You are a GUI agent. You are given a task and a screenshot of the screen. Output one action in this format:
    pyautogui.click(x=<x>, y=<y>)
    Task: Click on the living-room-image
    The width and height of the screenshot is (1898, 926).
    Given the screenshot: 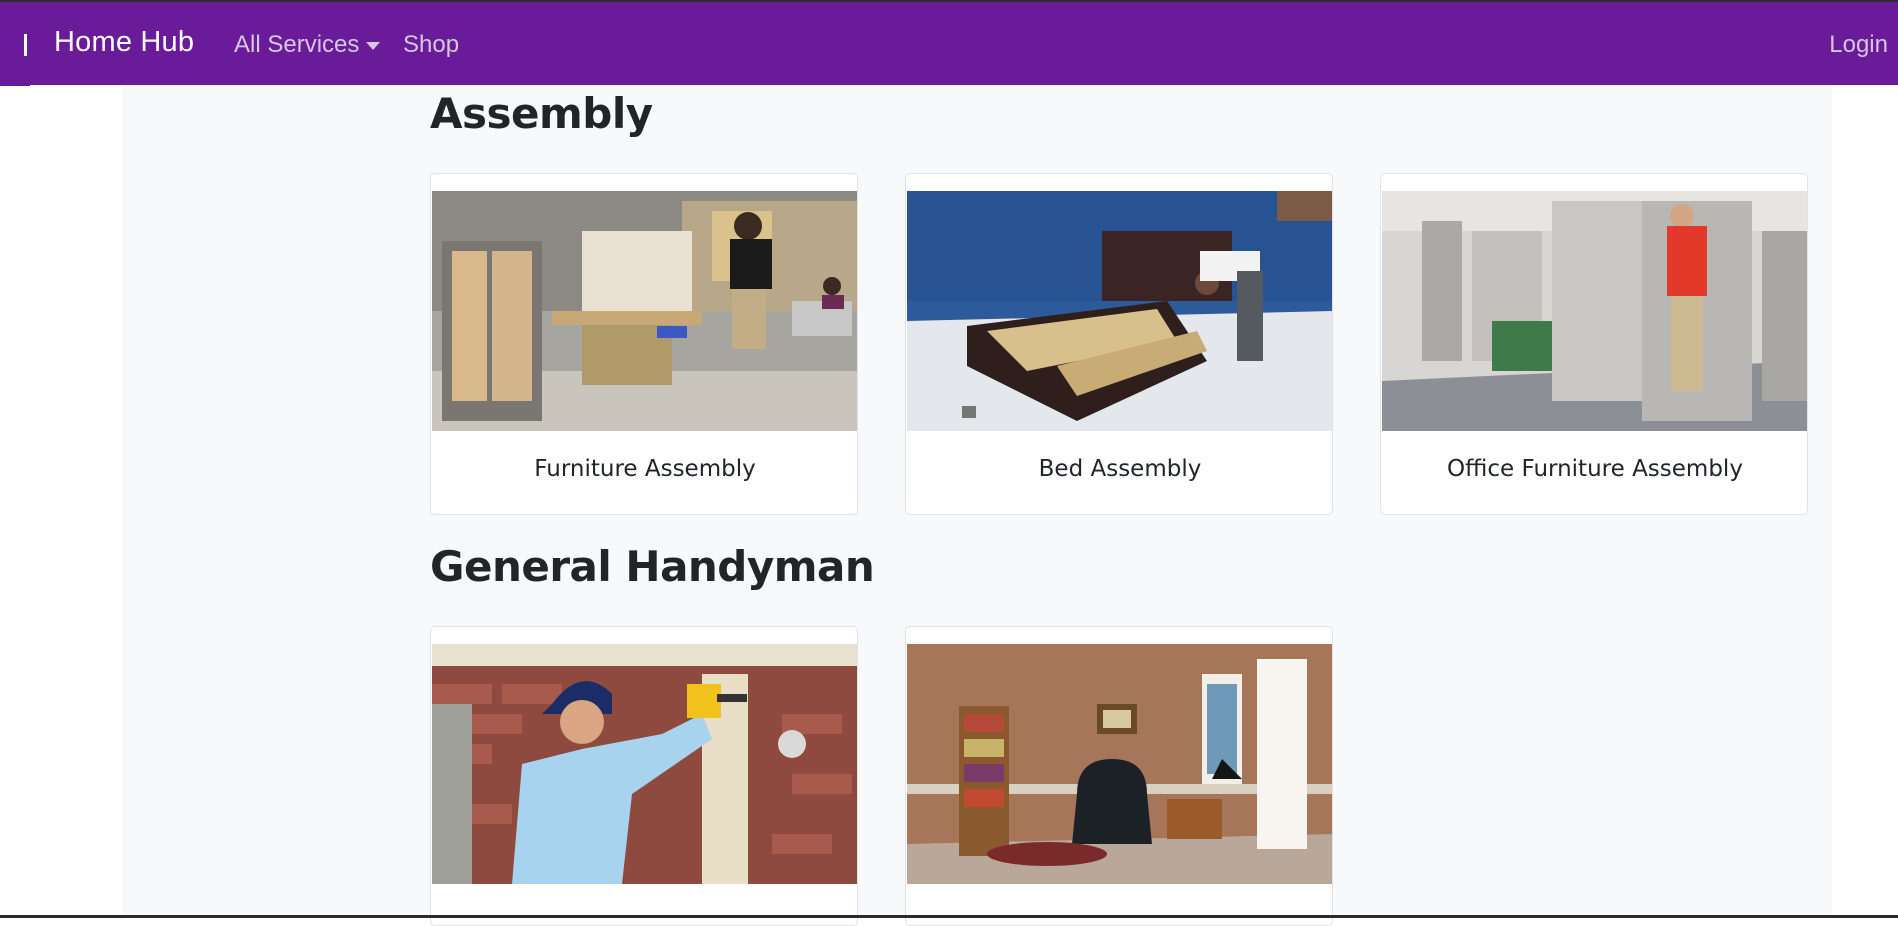 What is the action you would take?
    pyautogui.click(x=1119, y=764)
    